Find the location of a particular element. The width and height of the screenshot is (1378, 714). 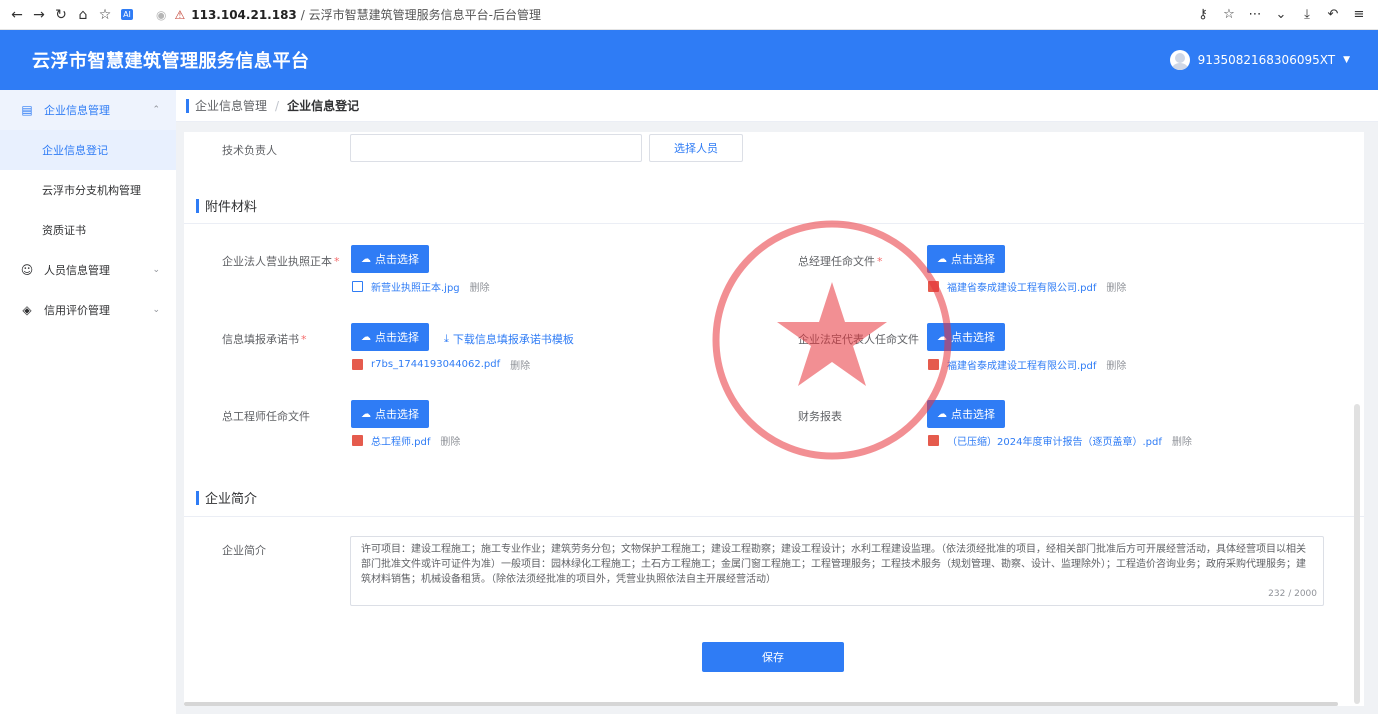

sidebar-group-label: 信用评价管理 is located at coordinates (77, 310).